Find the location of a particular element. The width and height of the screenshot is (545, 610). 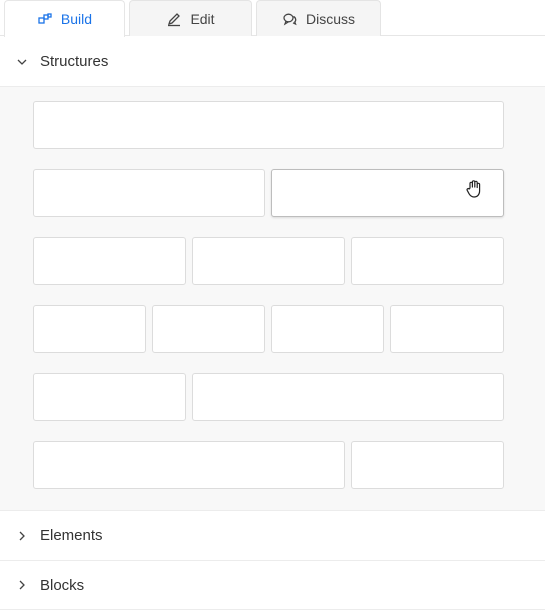

structure-2-columns-right is located at coordinates (387, 193).